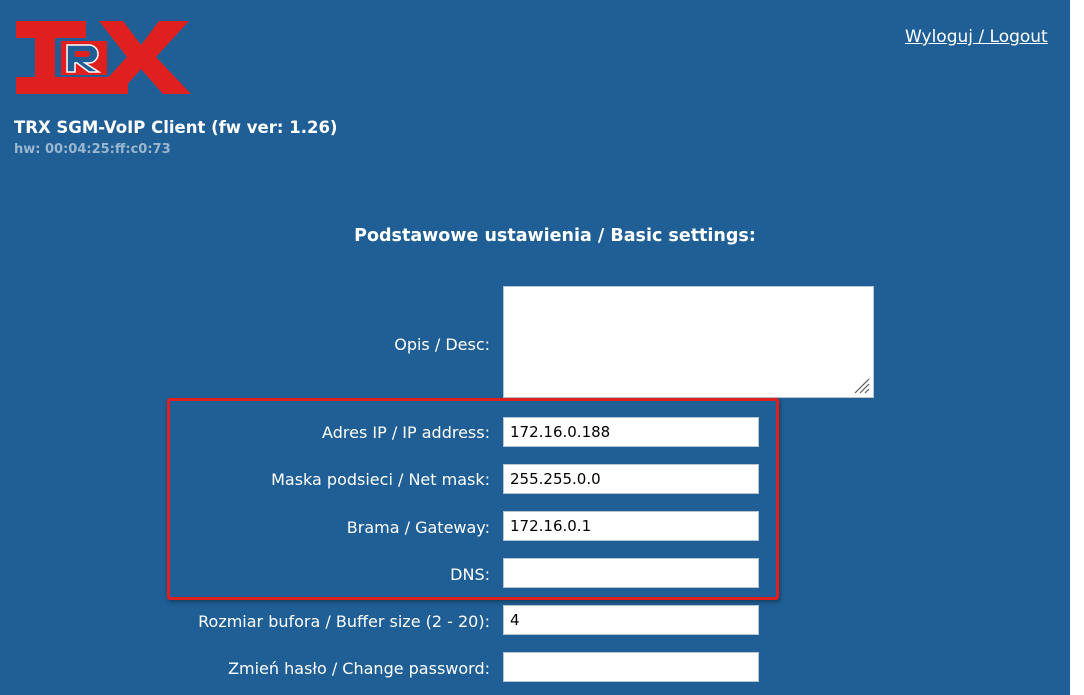 The image size is (1084, 695). What do you see at coordinates (418, 527) in the screenshot?
I see `gateway-label: Brama / Gateway:` at bounding box center [418, 527].